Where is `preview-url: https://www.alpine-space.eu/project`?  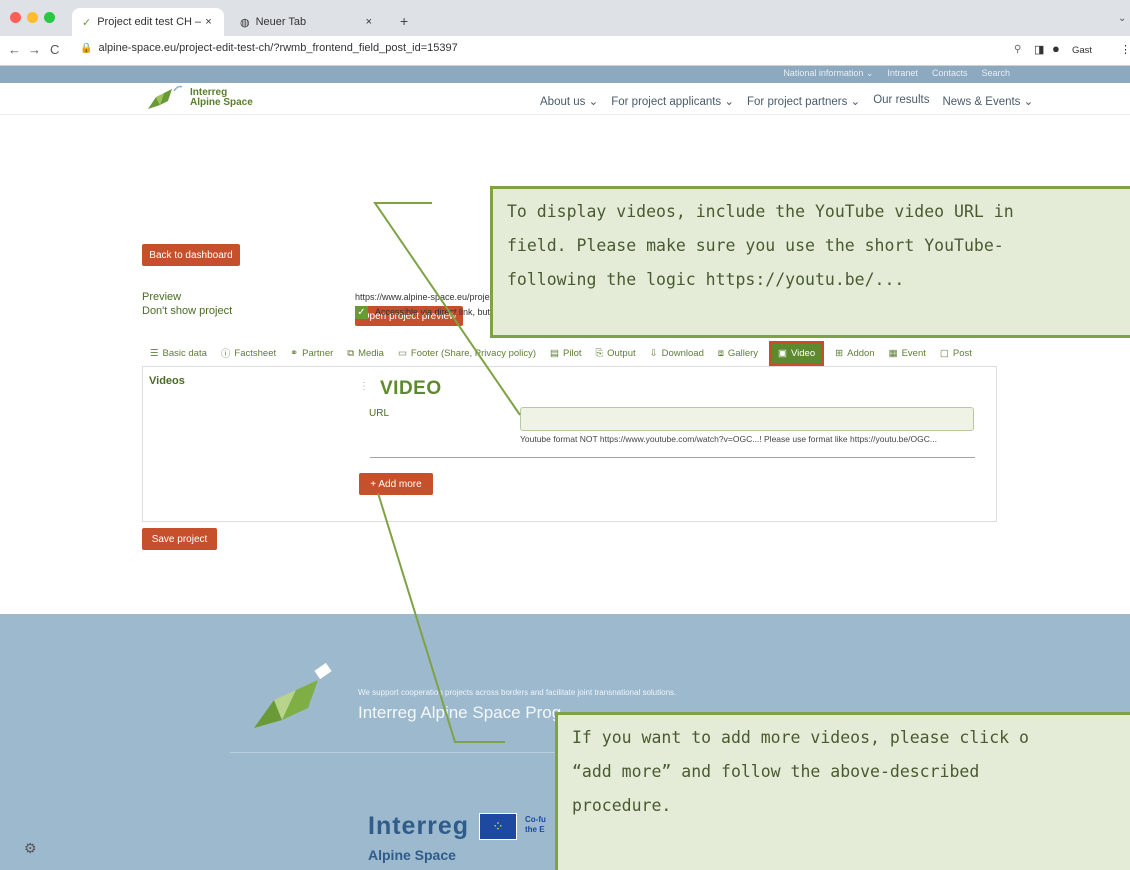 preview-url: https://www.alpine-space.eu/project is located at coordinates (426, 297).